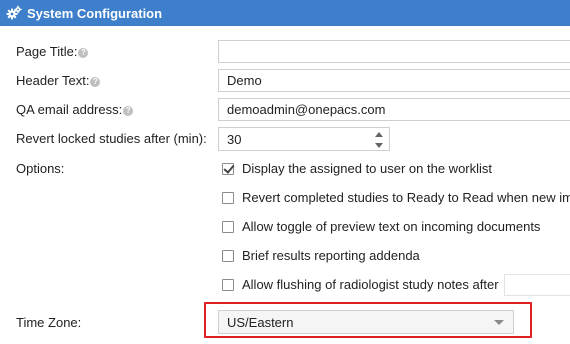 This screenshot has height=344, width=570. Describe the element at coordinates (379, 140) in the screenshot. I see `spinner-arrows-icon` at that location.